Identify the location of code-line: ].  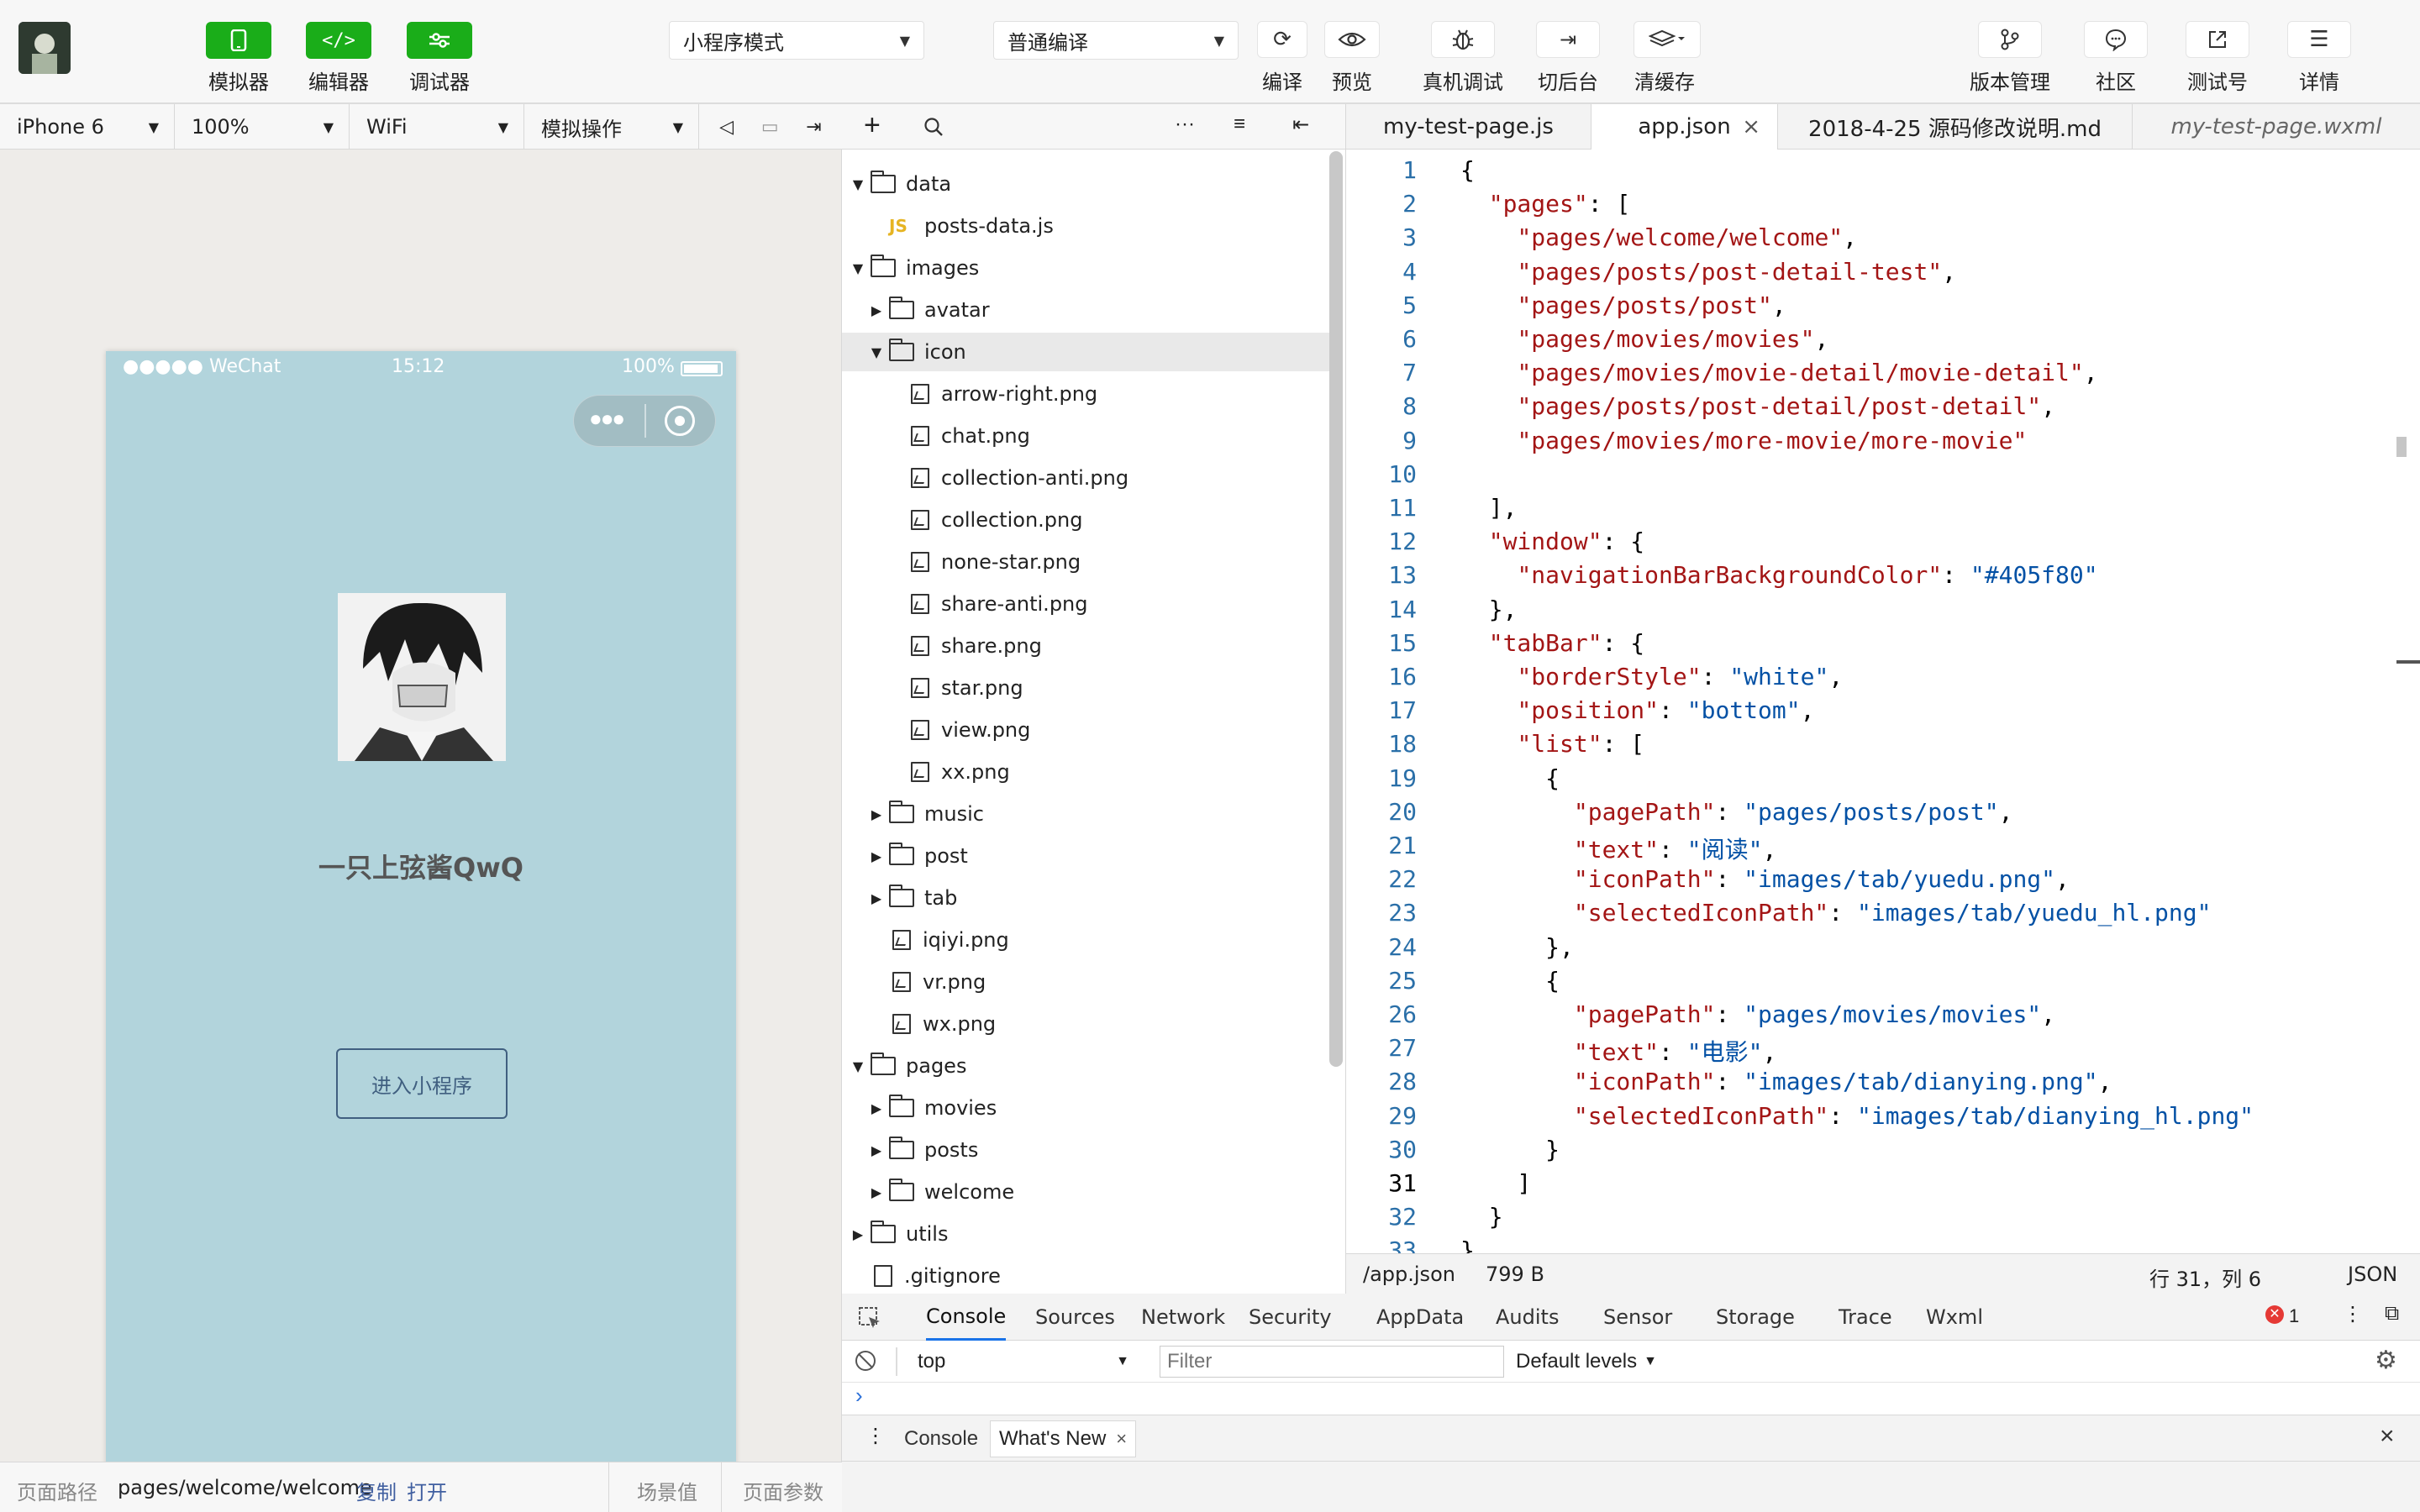
(1496, 1183).